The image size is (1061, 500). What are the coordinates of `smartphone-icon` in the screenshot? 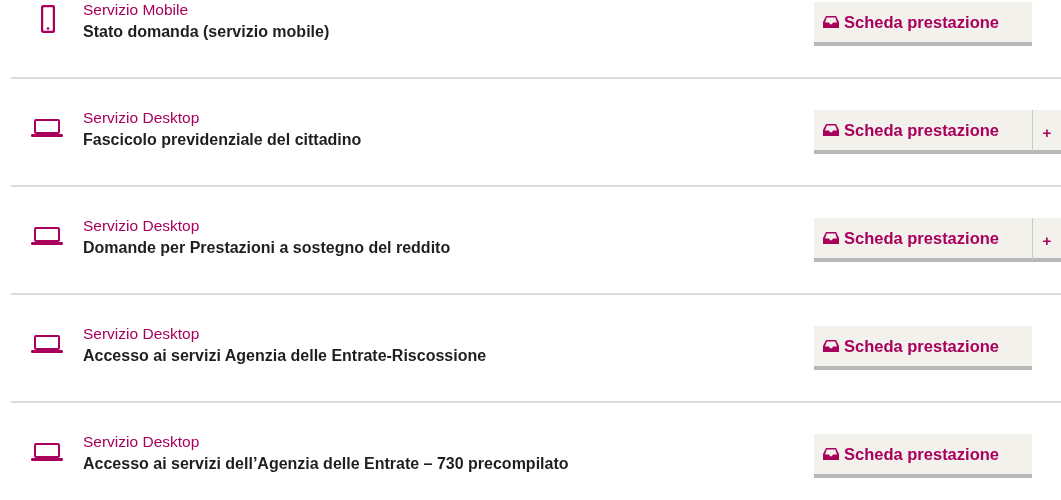 It's located at (47, 19).